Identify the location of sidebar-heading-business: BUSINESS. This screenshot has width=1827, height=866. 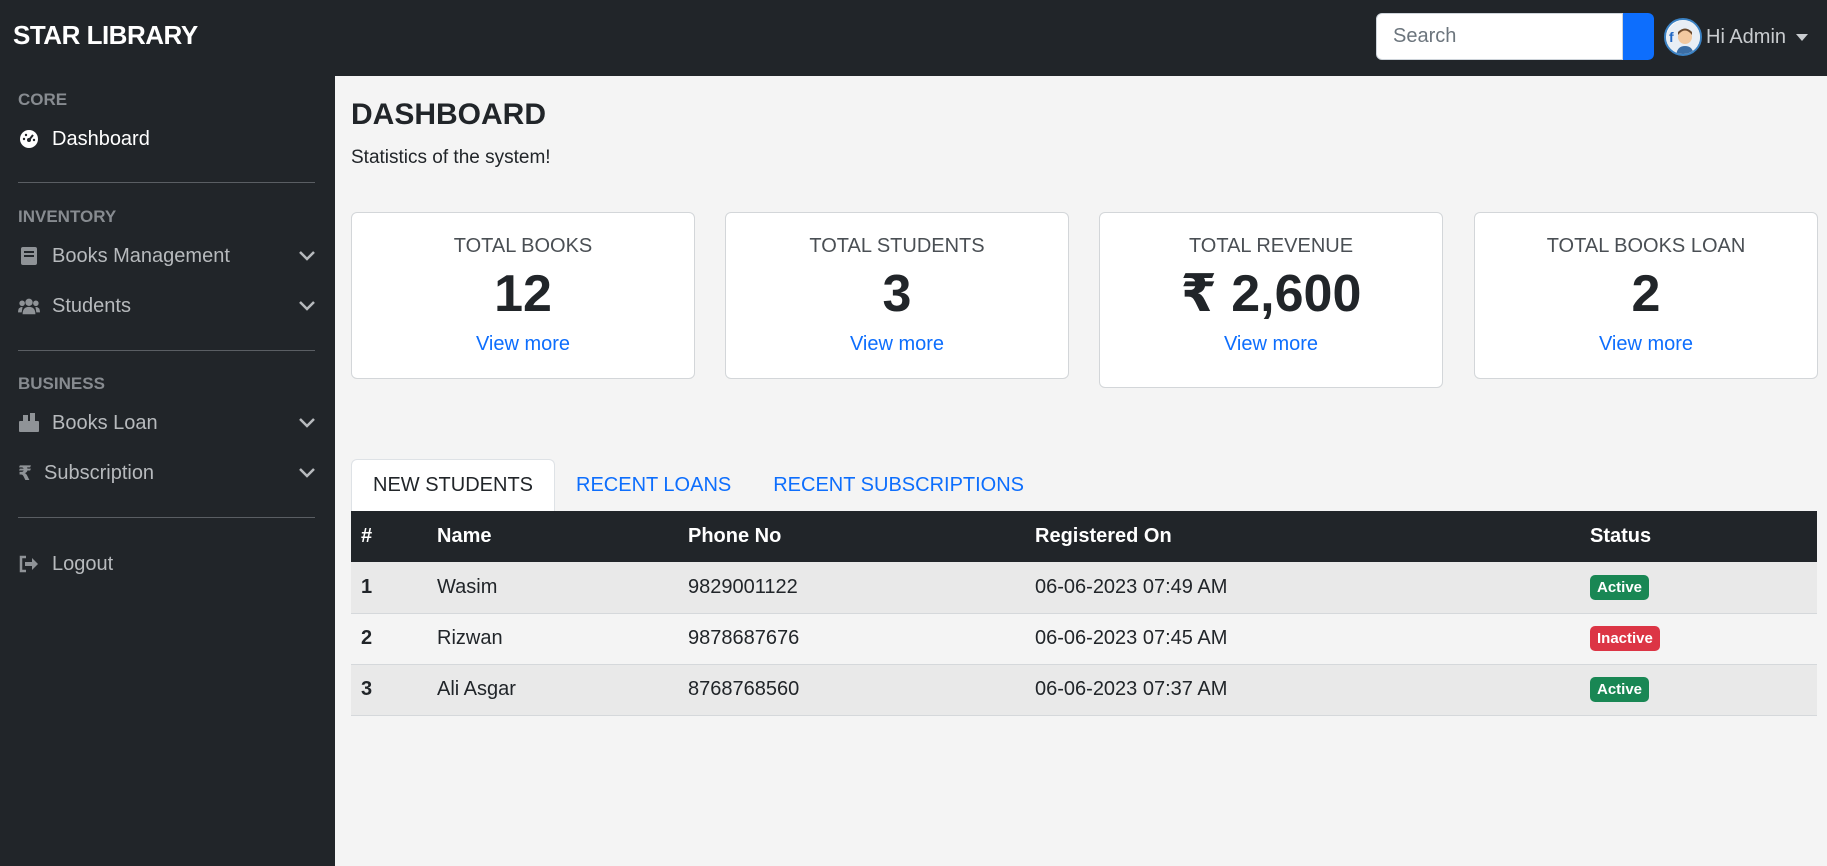
(61, 383).